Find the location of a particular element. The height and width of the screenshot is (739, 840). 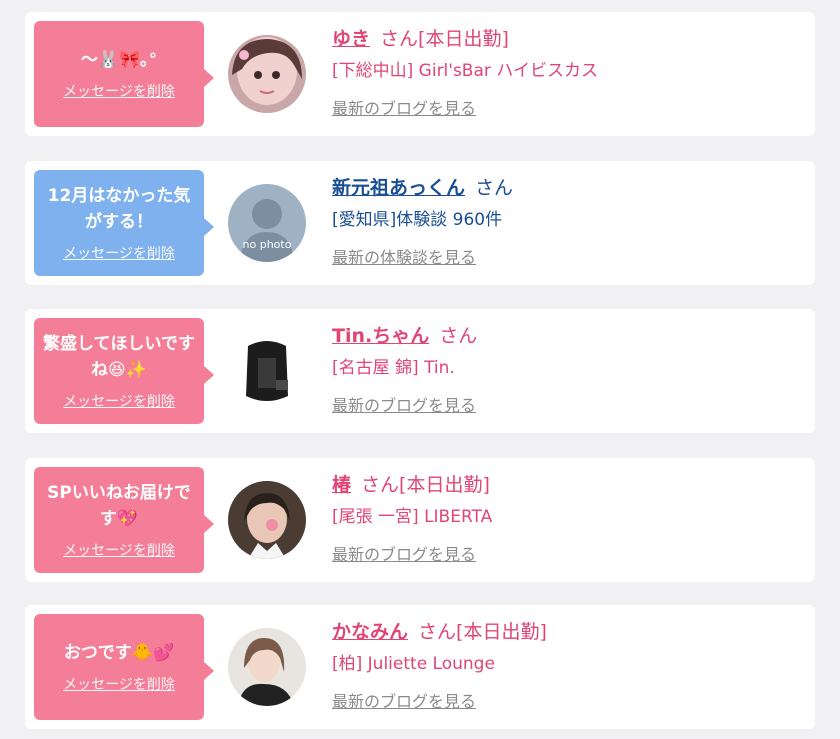

user-name-link: かなみん is located at coordinates (370, 632).